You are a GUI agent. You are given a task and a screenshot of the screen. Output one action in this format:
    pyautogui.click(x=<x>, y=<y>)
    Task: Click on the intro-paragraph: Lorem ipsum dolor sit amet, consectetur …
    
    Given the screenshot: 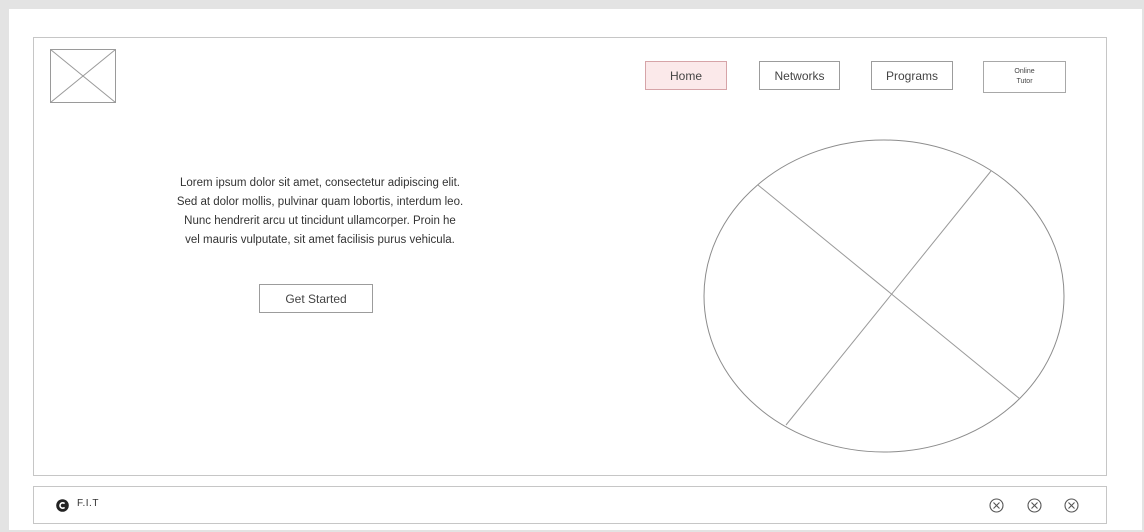 What is the action you would take?
    pyautogui.click(x=320, y=212)
    